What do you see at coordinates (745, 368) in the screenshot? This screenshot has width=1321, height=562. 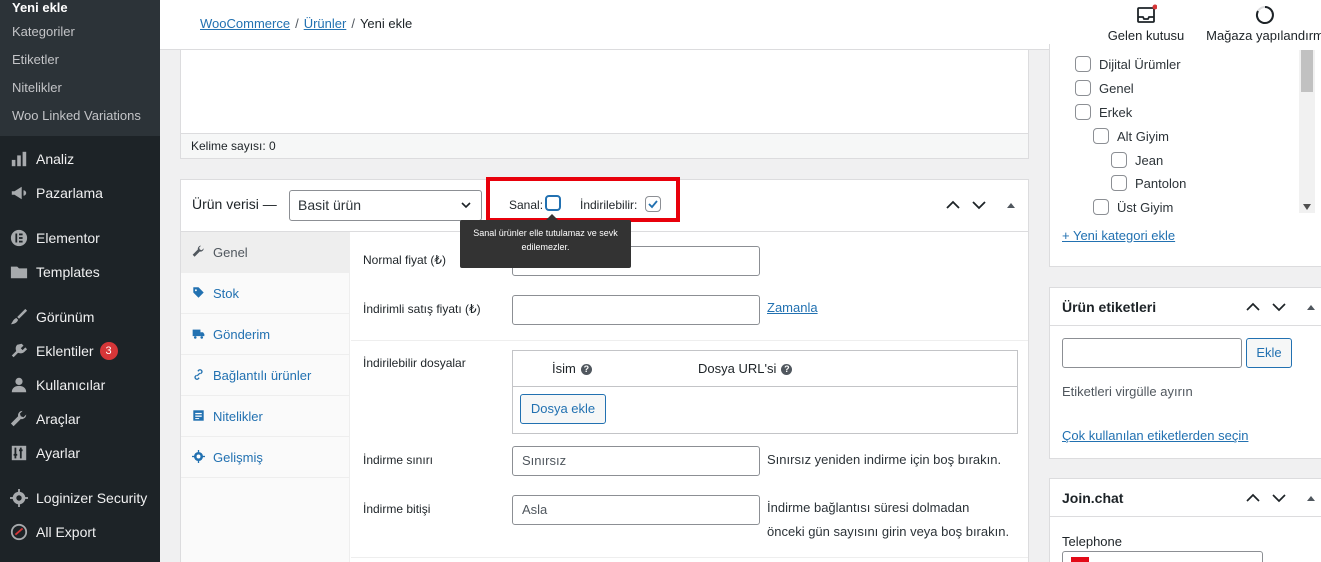 I see `column-header-file-url: Dosya URL'si?` at bounding box center [745, 368].